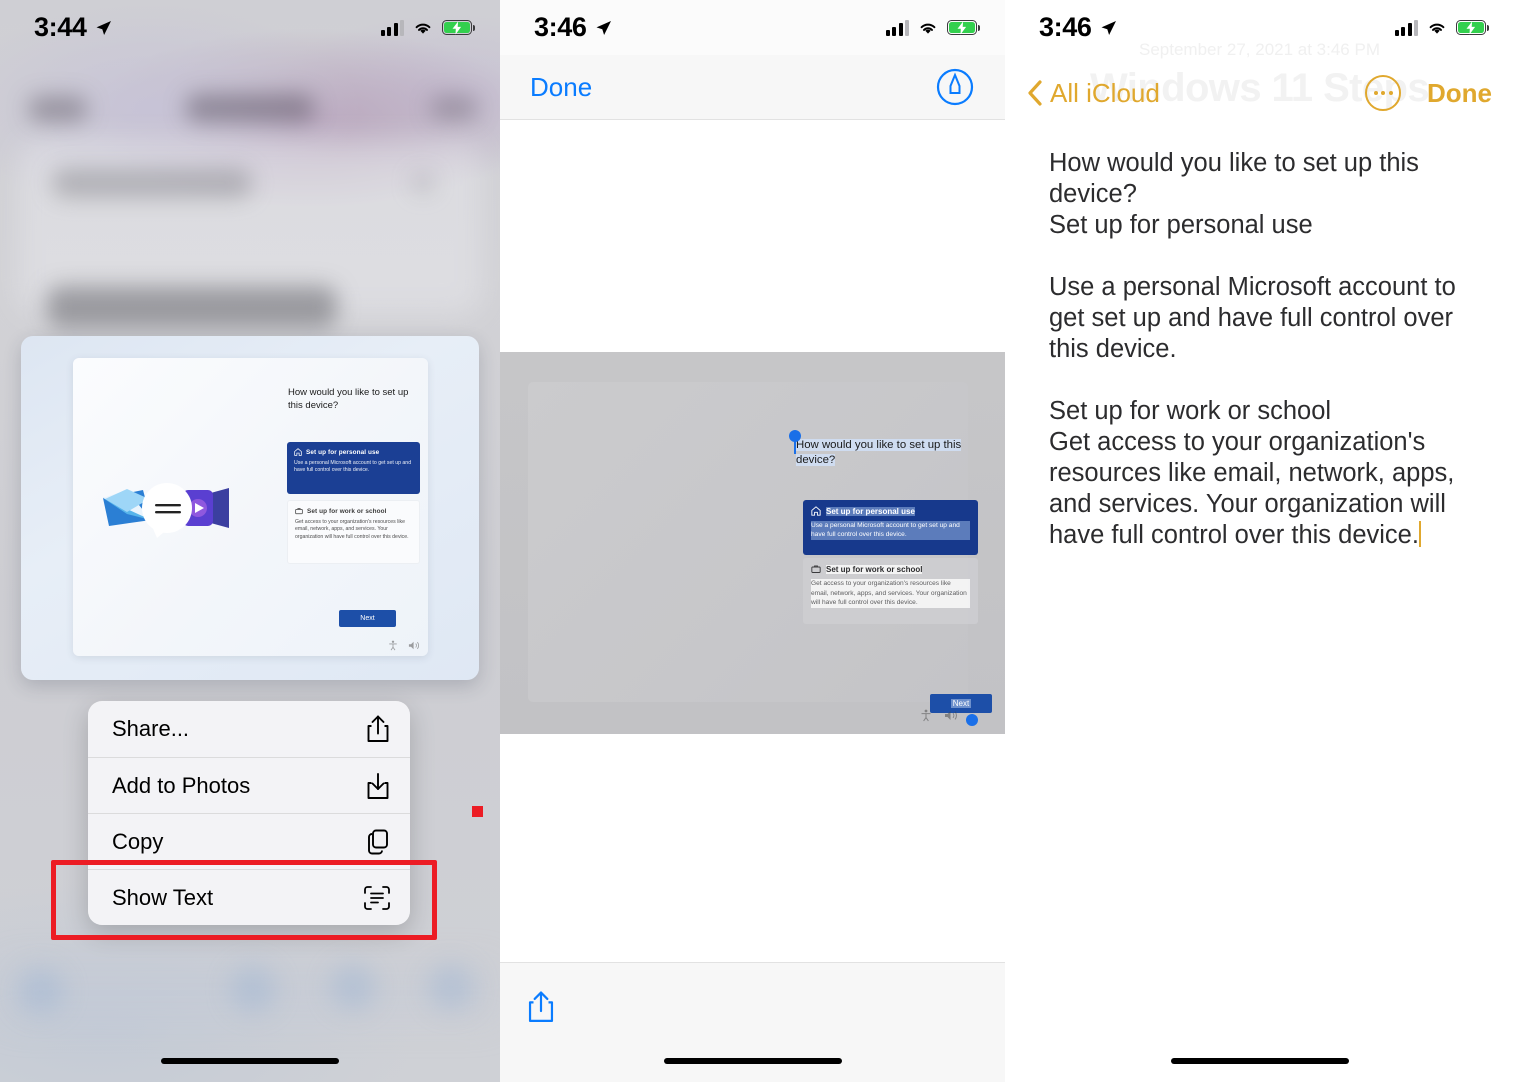 This screenshot has height=1082, width=1514. I want to click on menu-item-add-to-photos: Add to Photos, so click(249, 785).